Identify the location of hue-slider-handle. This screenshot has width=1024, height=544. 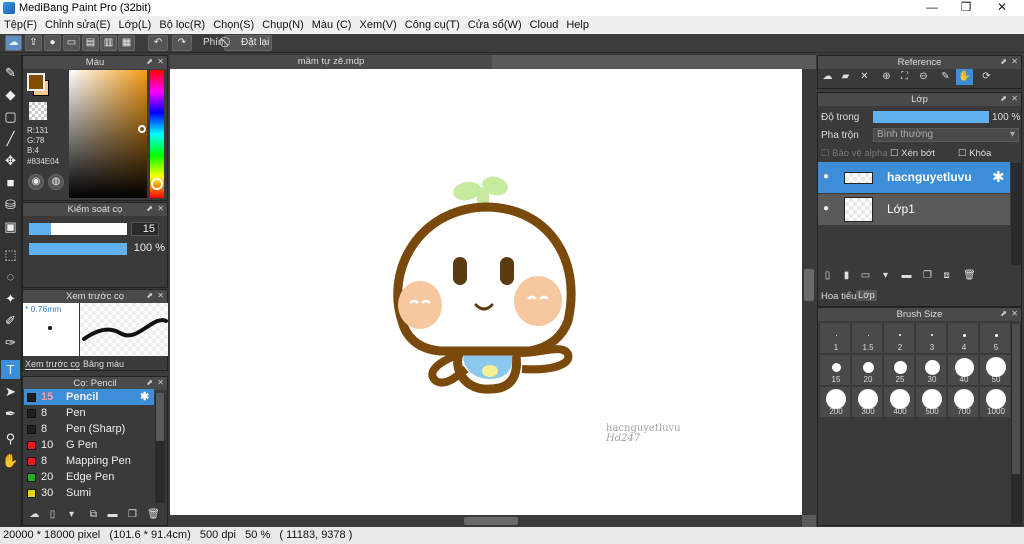
(157, 184).